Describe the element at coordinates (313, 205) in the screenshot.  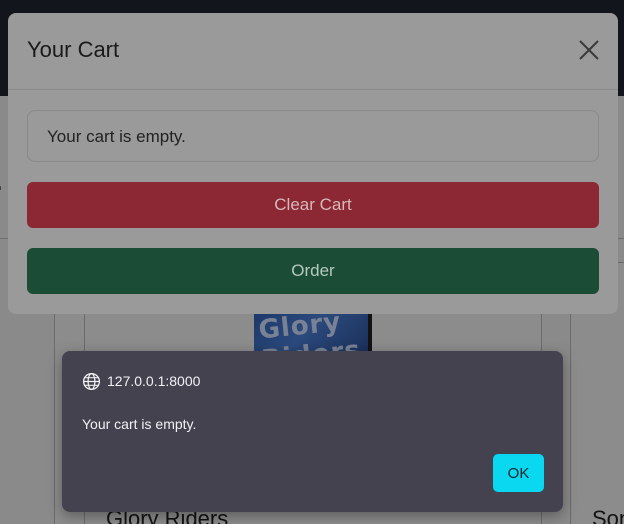
I see `clear-cart-button: Clear Cart` at that location.